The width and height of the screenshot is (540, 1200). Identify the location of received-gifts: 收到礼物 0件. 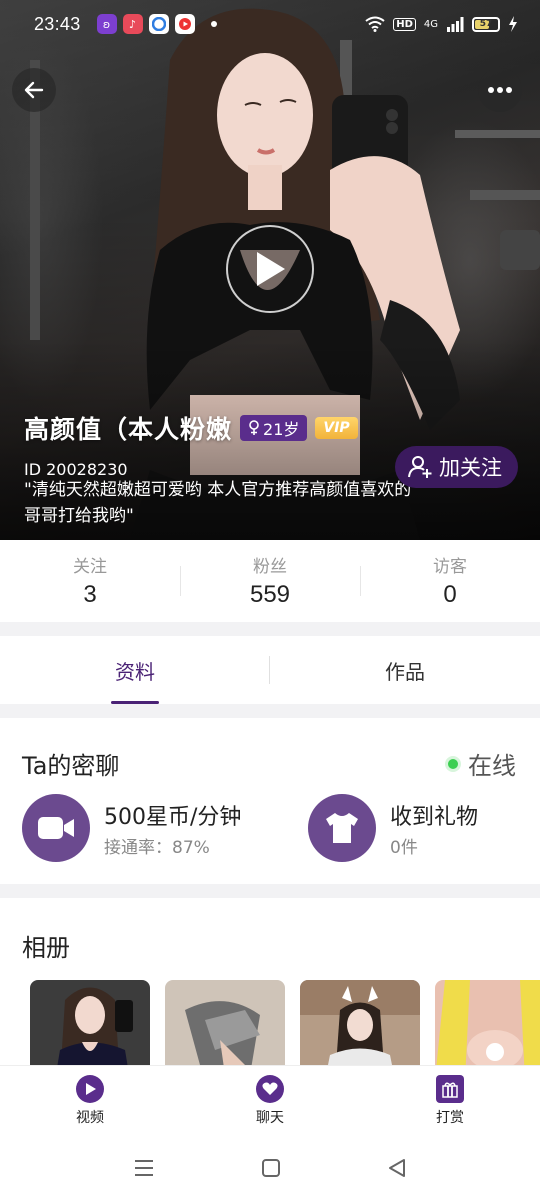
(393, 828).